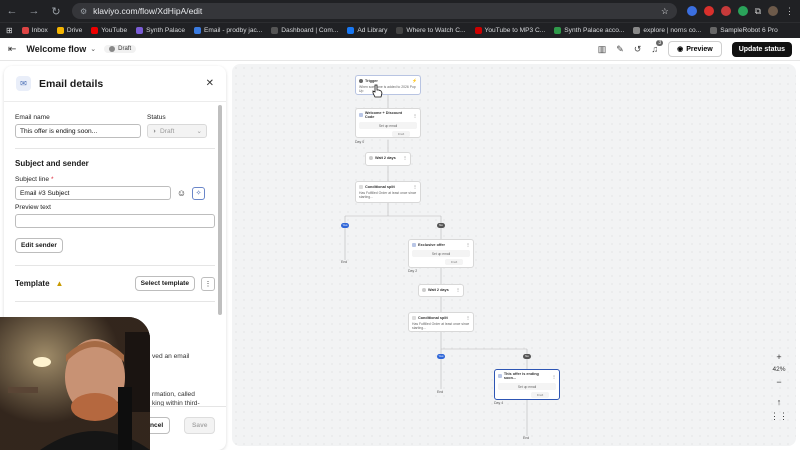 This screenshot has height=450, width=800. Describe the element at coordinates (93, 193) in the screenshot. I see `subject-line-input: Email #3 Subject` at that location.